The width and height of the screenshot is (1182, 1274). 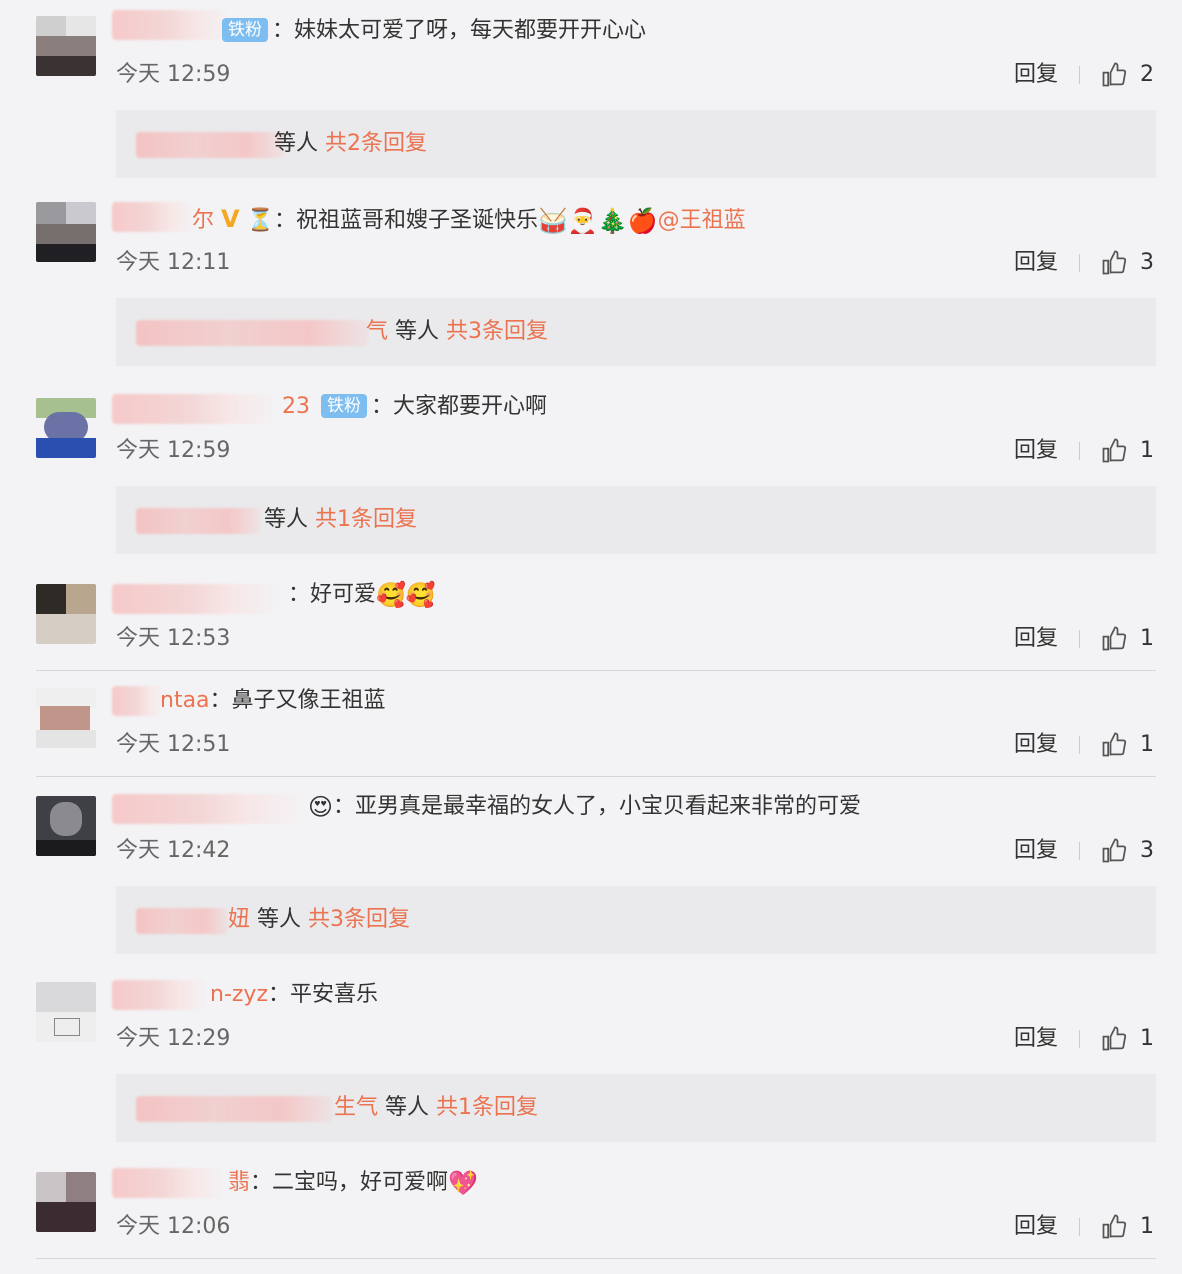 What do you see at coordinates (406, 220) in the screenshot?
I see `comment-text: ：祝祖蓝哥和嫂子圣诞快乐` at bounding box center [406, 220].